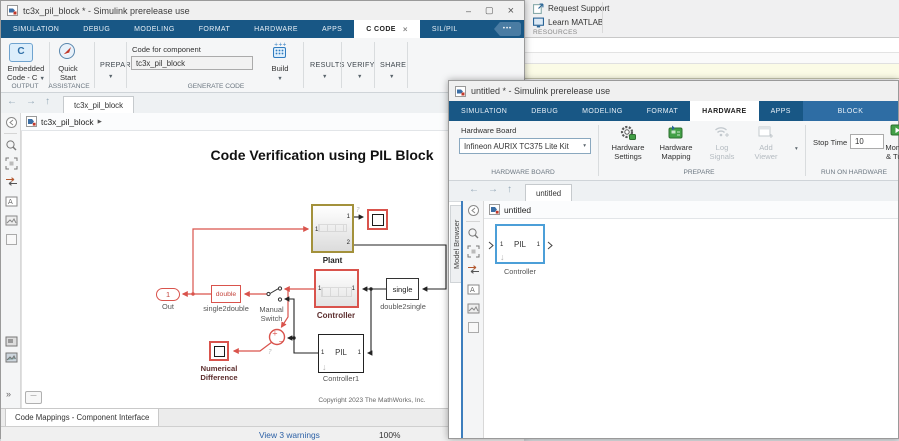  Describe the element at coordinates (82, 418) in the screenshot. I see `code-mappings-tab: Code Mappings - Component Interface` at that location.